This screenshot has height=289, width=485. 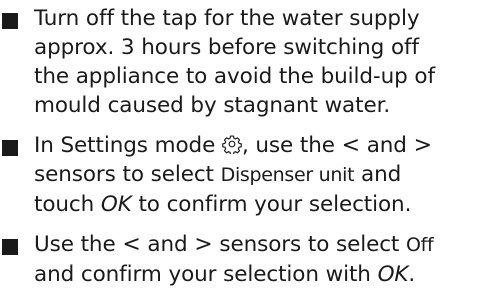 I want to click on text-fragment: Use the, so click(x=78, y=244).